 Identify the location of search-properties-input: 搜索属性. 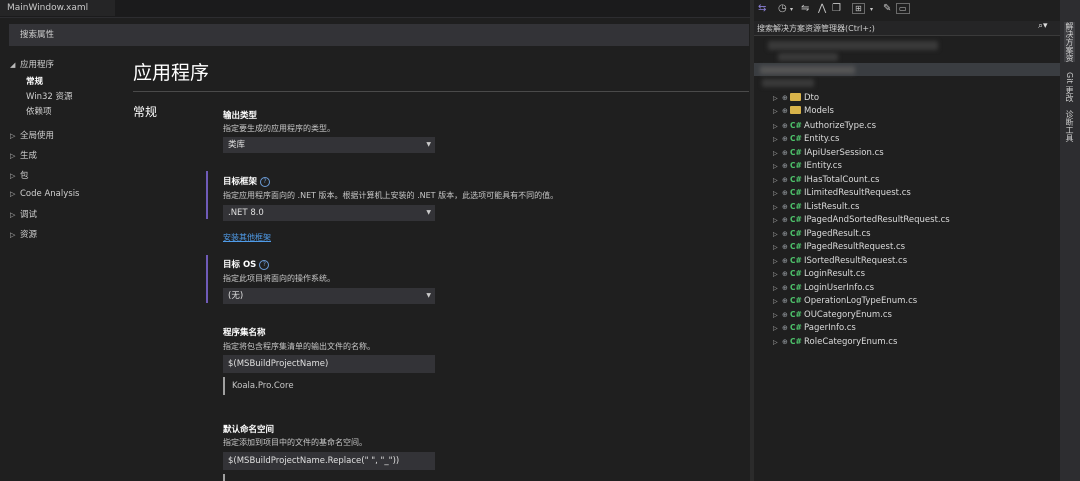
(379, 35).